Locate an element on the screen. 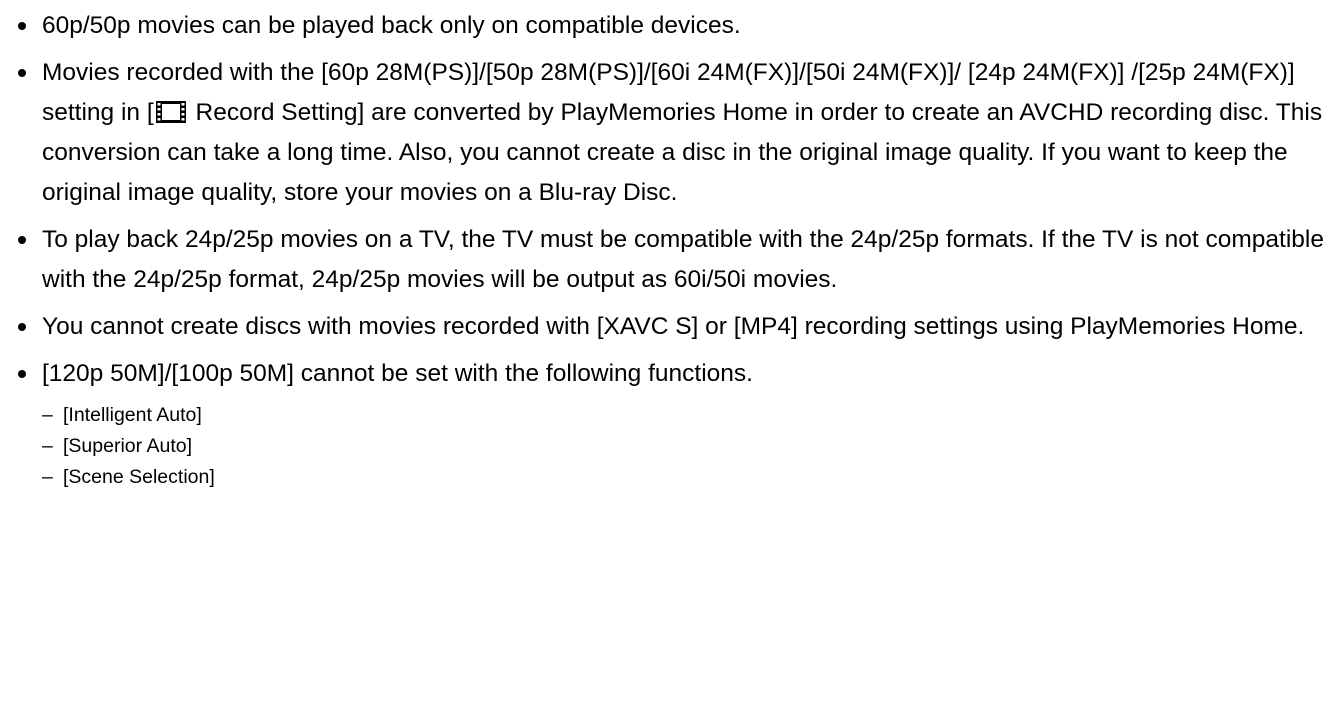  sub-list-item: – [Superior Auto] is located at coordinates (685, 446).